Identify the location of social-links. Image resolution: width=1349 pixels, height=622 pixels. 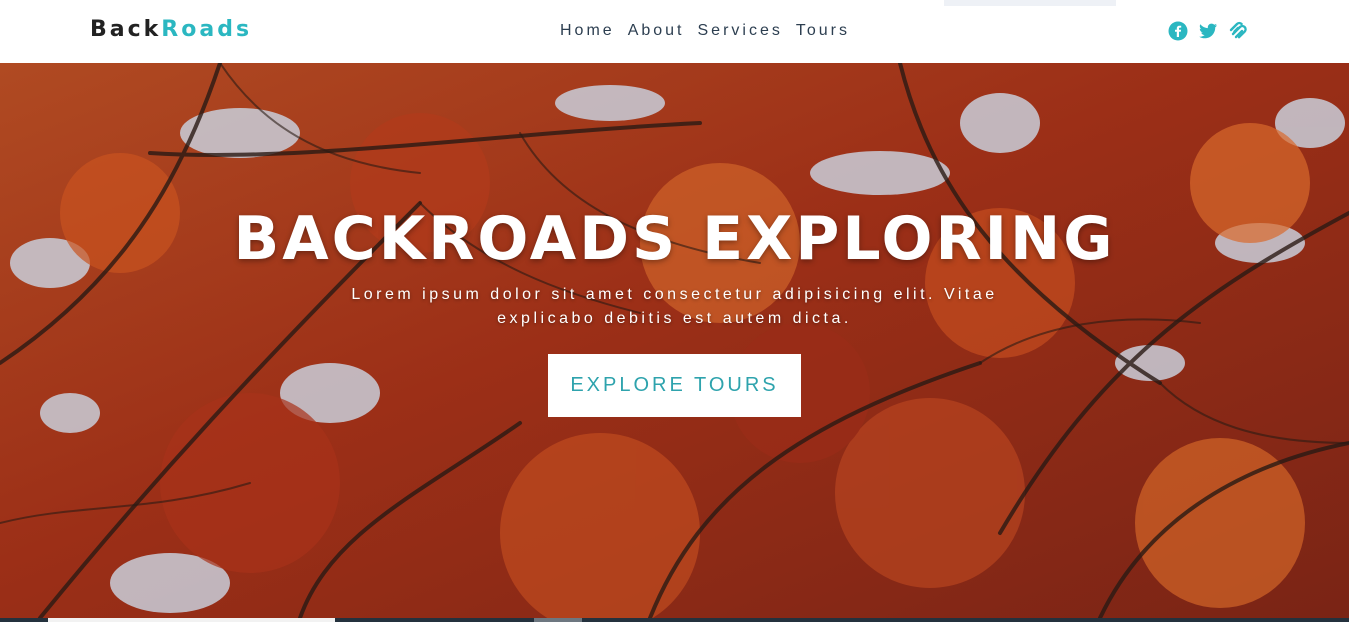
(1208, 31).